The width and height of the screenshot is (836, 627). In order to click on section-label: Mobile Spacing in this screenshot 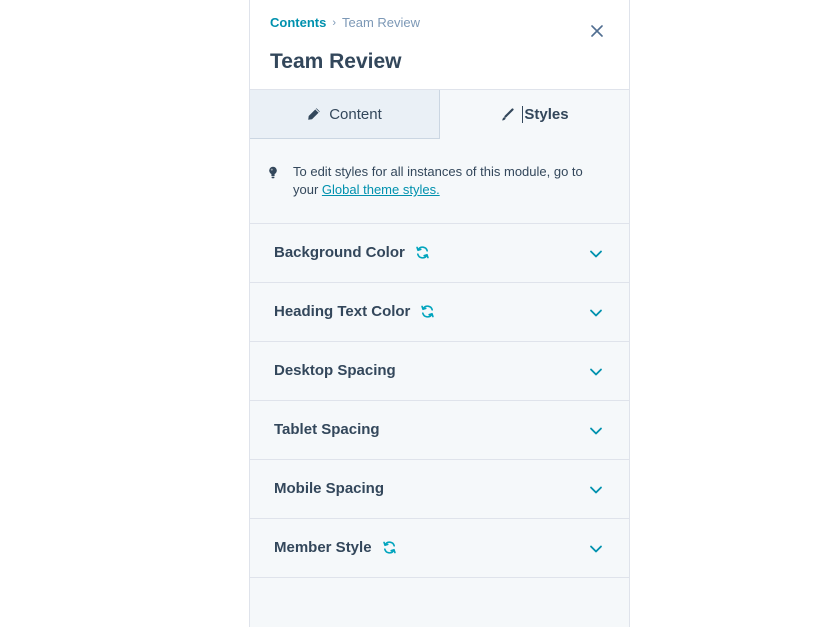, I will do `click(329, 488)`.